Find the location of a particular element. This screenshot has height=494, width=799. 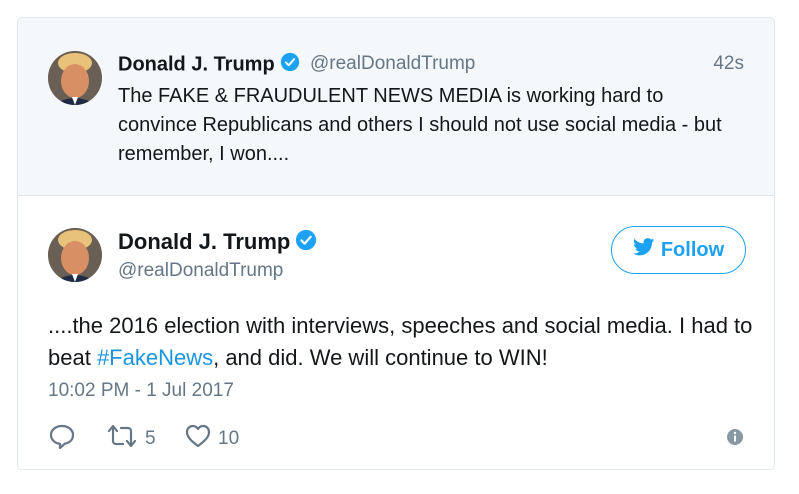

info-icon is located at coordinates (735, 439).